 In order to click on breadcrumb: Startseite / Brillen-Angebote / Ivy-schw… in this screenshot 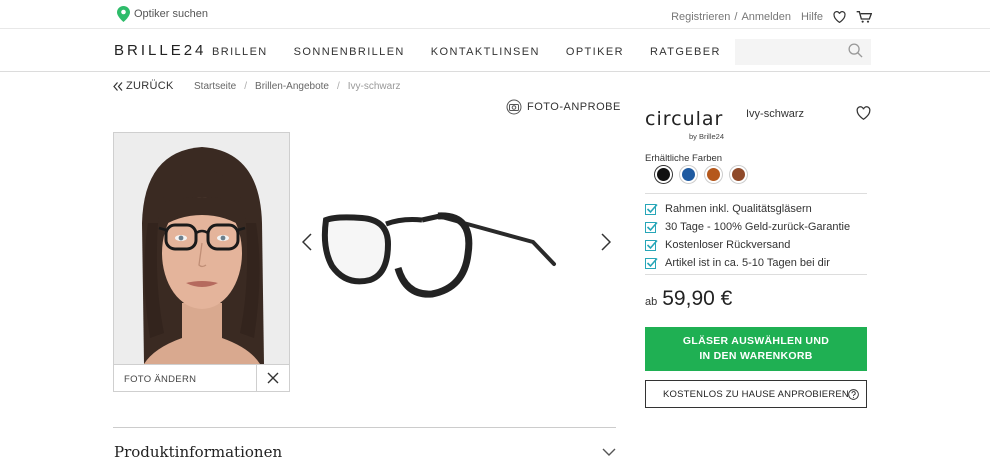, I will do `click(297, 86)`.